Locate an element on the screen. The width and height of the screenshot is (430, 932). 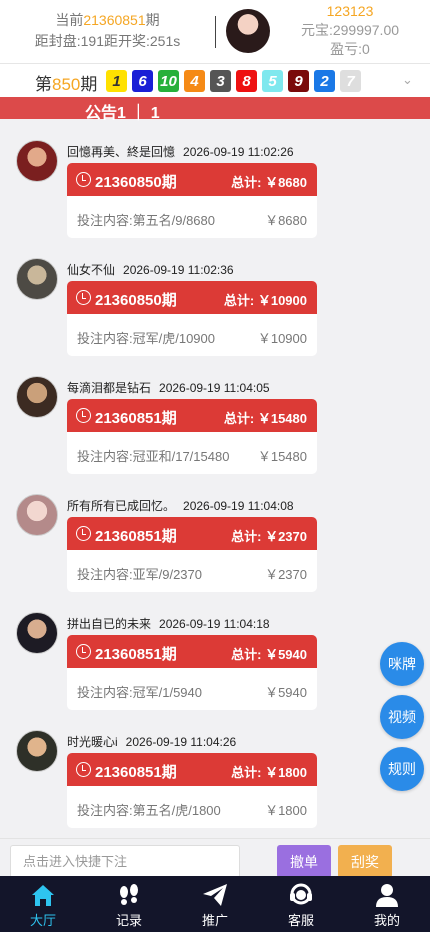
rules-button: 规则 is located at coordinates (402, 769).